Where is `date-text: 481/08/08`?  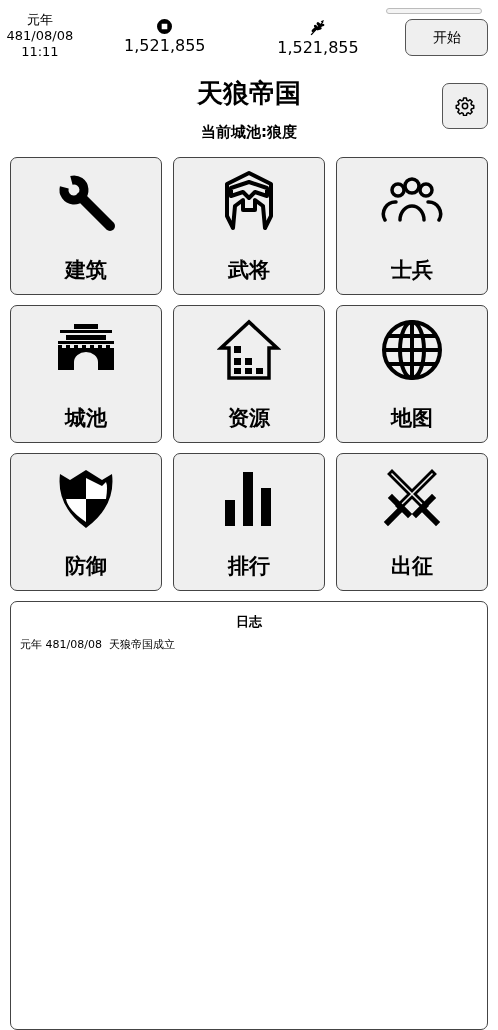 date-text: 481/08/08 is located at coordinates (40, 36).